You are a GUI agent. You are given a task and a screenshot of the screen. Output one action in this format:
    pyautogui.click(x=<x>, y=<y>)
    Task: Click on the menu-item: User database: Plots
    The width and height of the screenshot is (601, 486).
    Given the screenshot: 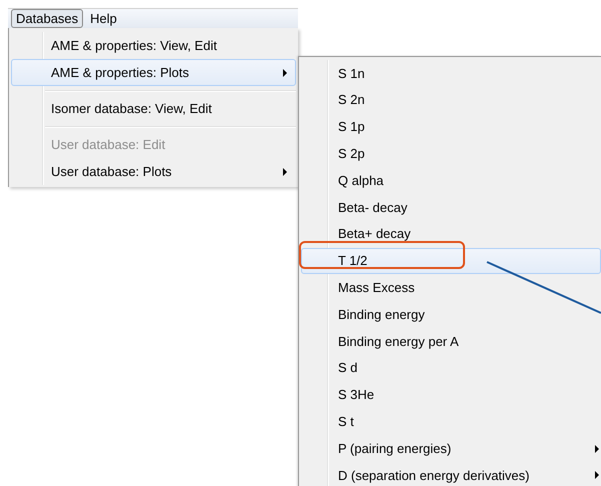 What is the action you would take?
    pyautogui.click(x=153, y=171)
    